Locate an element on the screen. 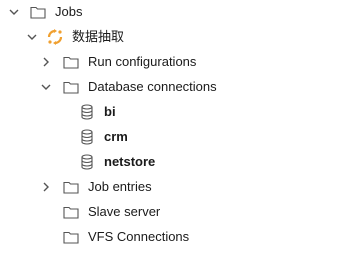 The image size is (337, 257). tree-node-job: 数据抽取 is located at coordinates (168, 37).